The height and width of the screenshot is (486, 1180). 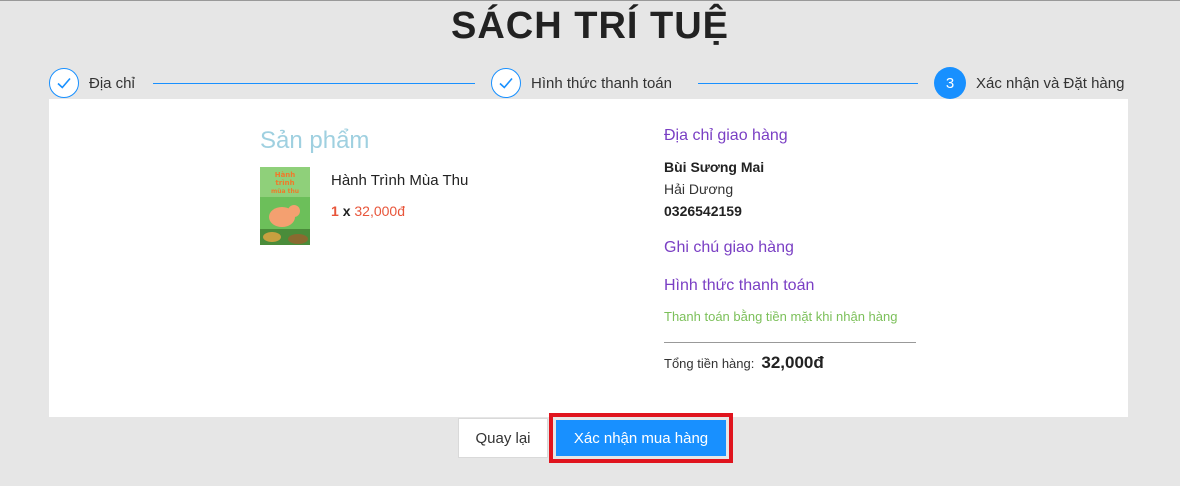 What do you see at coordinates (590, 26) in the screenshot?
I see `page-title: SÁCH TRÍ TUỆ` at bounding box center [590, 26].